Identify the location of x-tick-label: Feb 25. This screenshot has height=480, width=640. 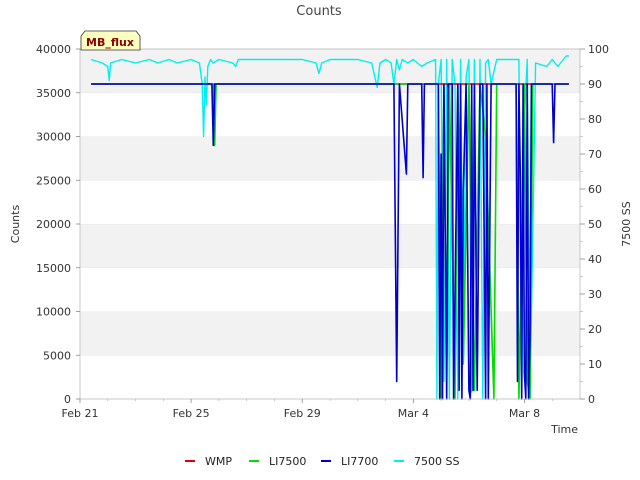
(191, 413).